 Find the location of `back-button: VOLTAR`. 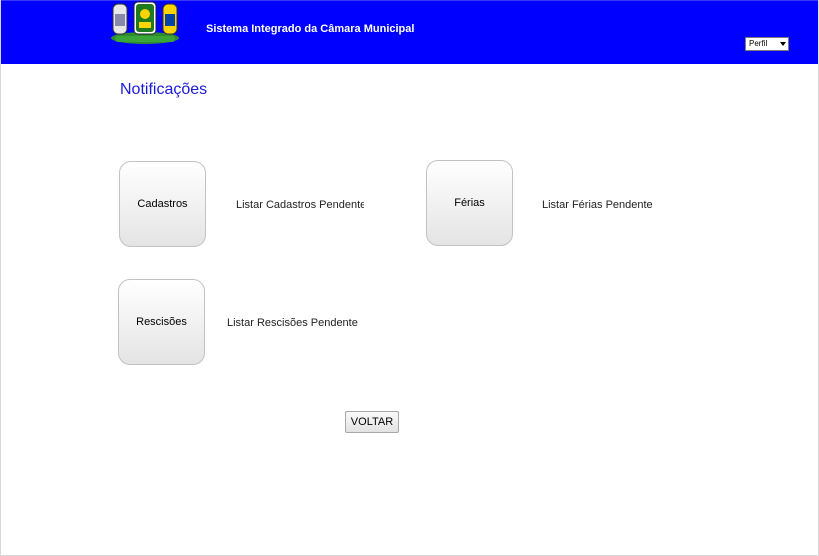

back-button: VOLTAR is located at coordinates (372, 422).